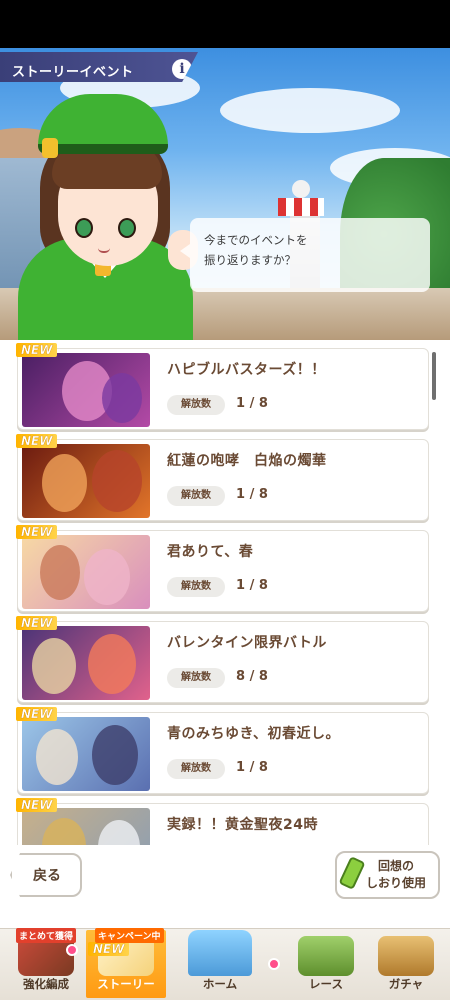  What do you see at coordinates (434, 376) in the screenshot?
I see `scrollbar` at bounding box center [434, 376].